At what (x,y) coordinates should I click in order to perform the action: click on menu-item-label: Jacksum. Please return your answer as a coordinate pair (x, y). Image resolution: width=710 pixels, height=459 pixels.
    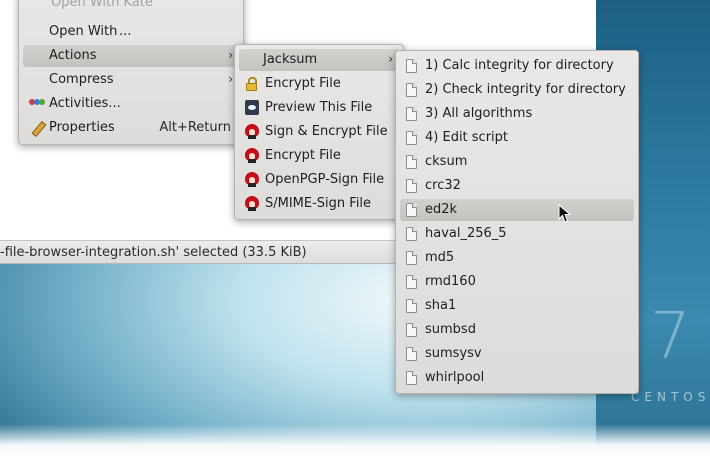
    Looking at the image, I should click on (290, 59).